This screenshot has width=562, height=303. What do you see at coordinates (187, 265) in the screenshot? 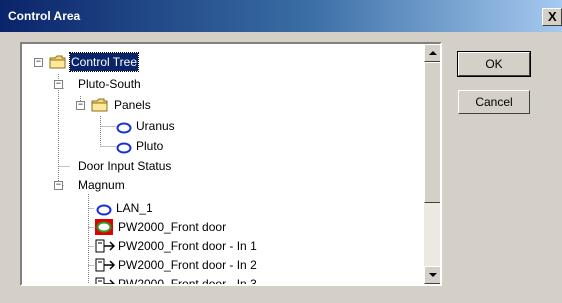
I see `tree-item-label: PW2000_Front door - In 2` at bounding box center [187, 265].